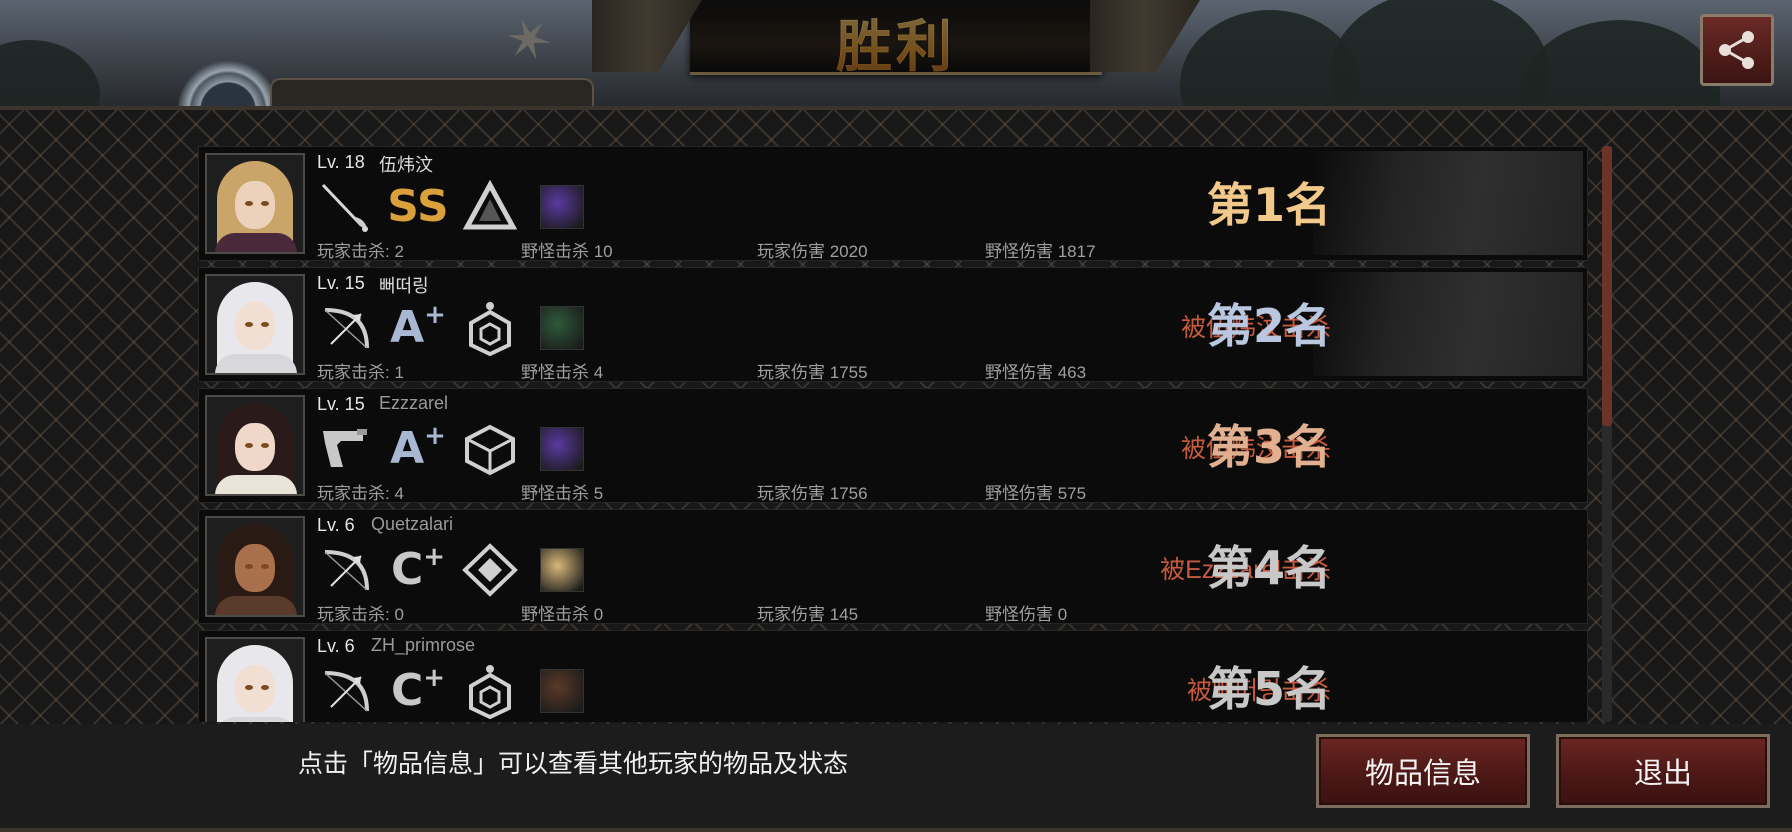 The image size is (1792, 832). I want to click on triangle-emblem-icon, so click(490, 207).